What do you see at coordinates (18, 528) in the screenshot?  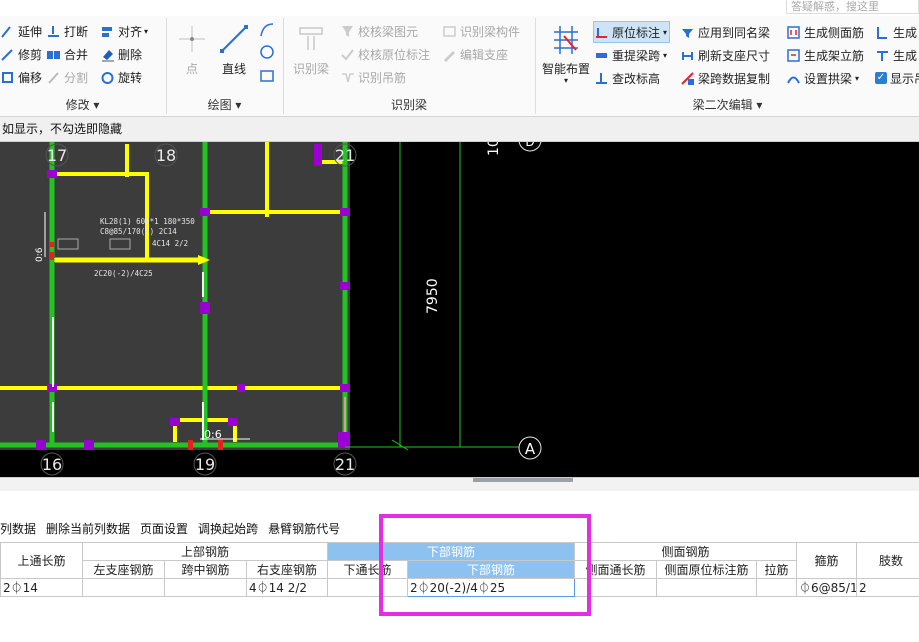 I see `column-data-button: 列数据` at bounding box center [18, 528].